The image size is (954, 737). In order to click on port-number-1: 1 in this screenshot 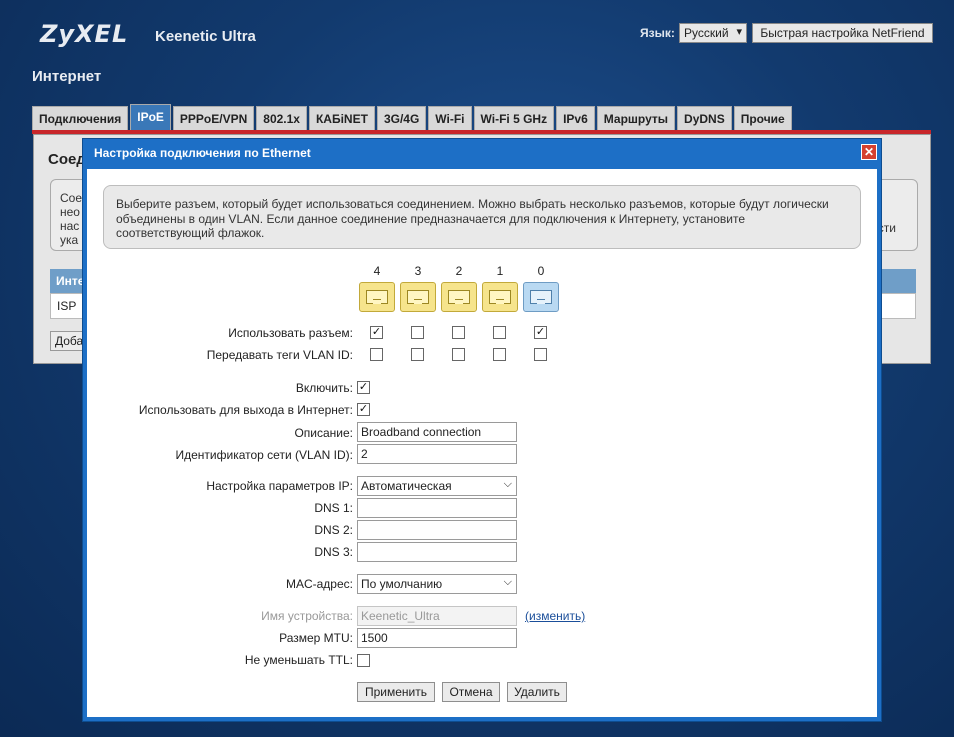, I will do `click(500, 271)`.